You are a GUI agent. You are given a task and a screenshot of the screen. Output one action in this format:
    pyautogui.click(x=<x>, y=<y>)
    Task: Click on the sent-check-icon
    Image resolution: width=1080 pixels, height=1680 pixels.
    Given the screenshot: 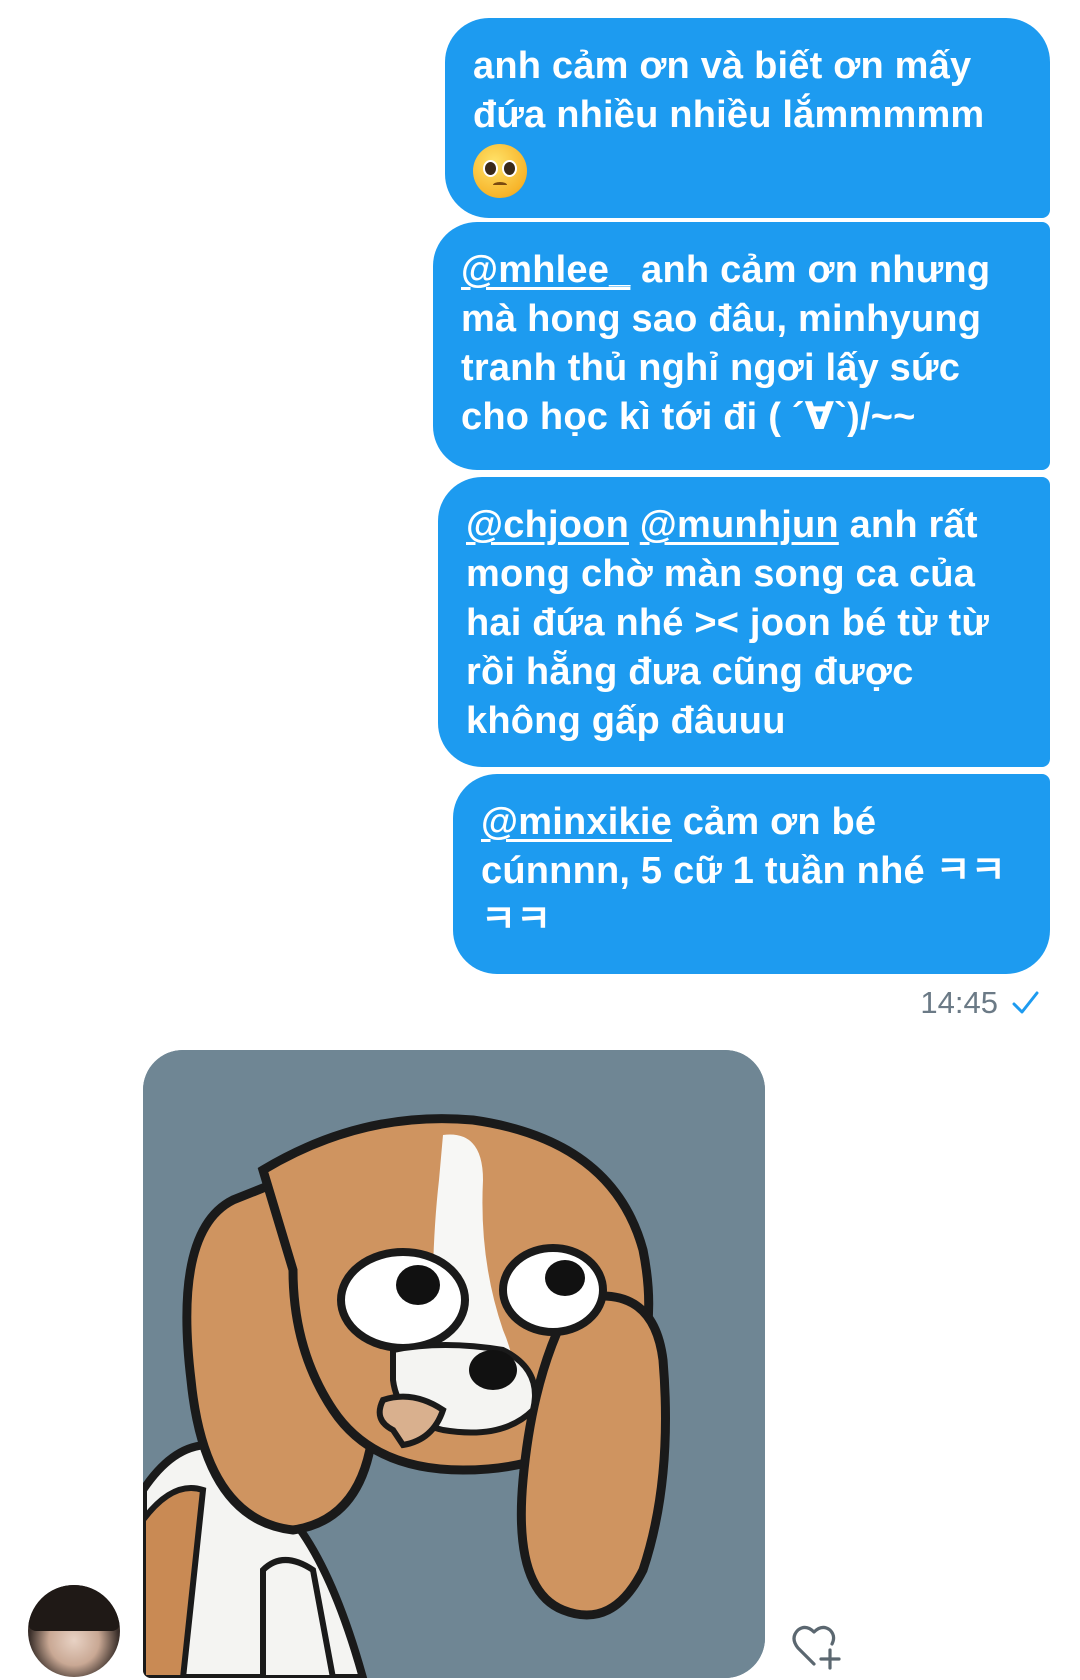 What is the action you would take?
    pyautogui.click(x=1025, y=1002)
    